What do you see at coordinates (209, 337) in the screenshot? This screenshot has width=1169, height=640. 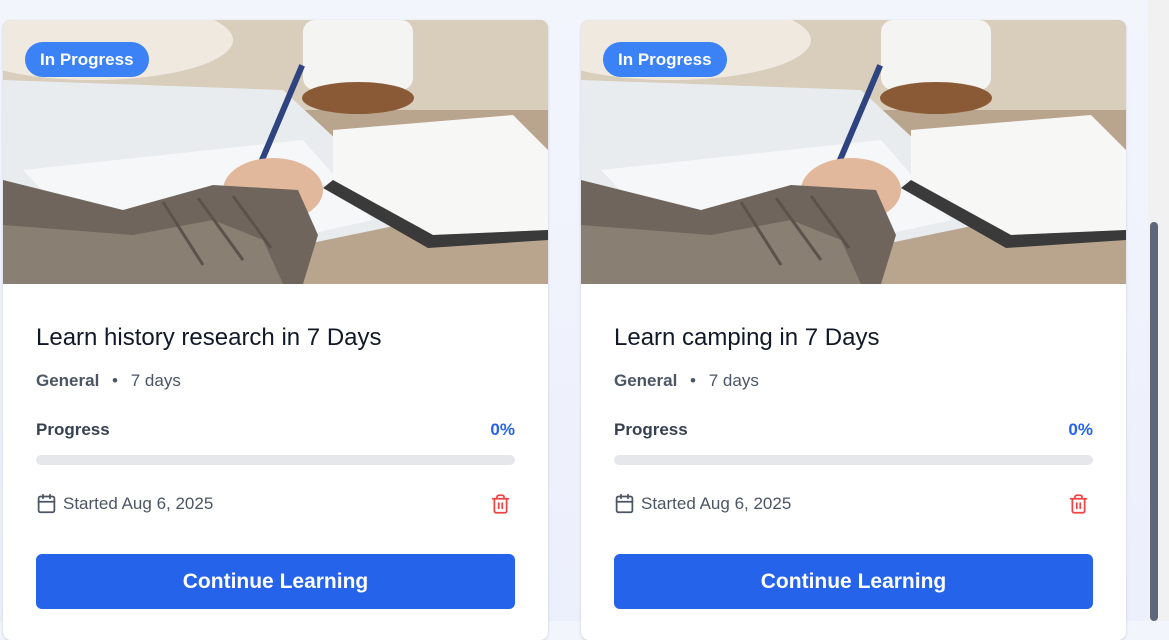 I see `course-title: Learn history research in 7 Days` at bounding box center [209, 337].